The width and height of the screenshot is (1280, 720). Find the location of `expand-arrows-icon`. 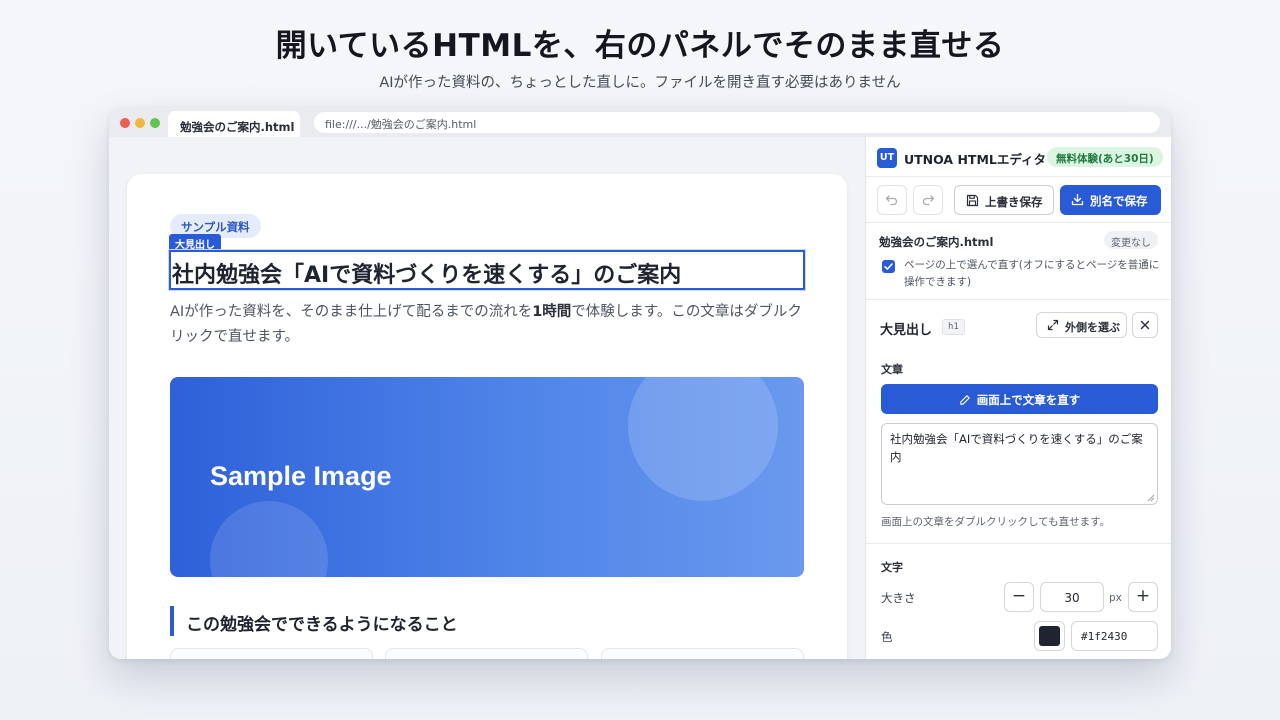

expand-arrows-icon is located at coordinates (1053, 325).